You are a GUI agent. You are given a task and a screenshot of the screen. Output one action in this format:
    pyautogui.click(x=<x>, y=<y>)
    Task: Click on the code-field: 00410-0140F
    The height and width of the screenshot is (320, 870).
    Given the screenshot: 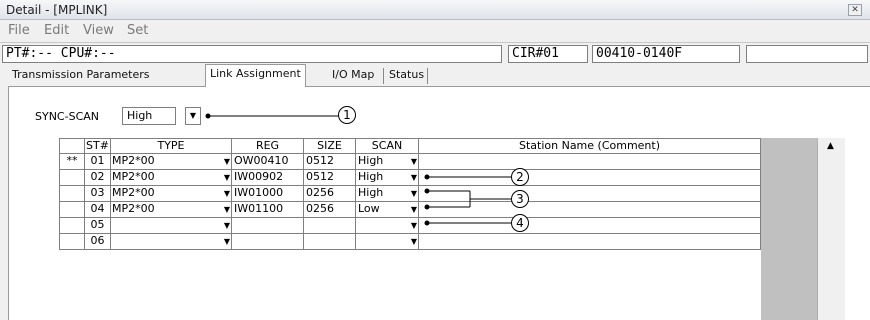 What is the action you would take?
    pyautogui.click(x=666, y=54)
    